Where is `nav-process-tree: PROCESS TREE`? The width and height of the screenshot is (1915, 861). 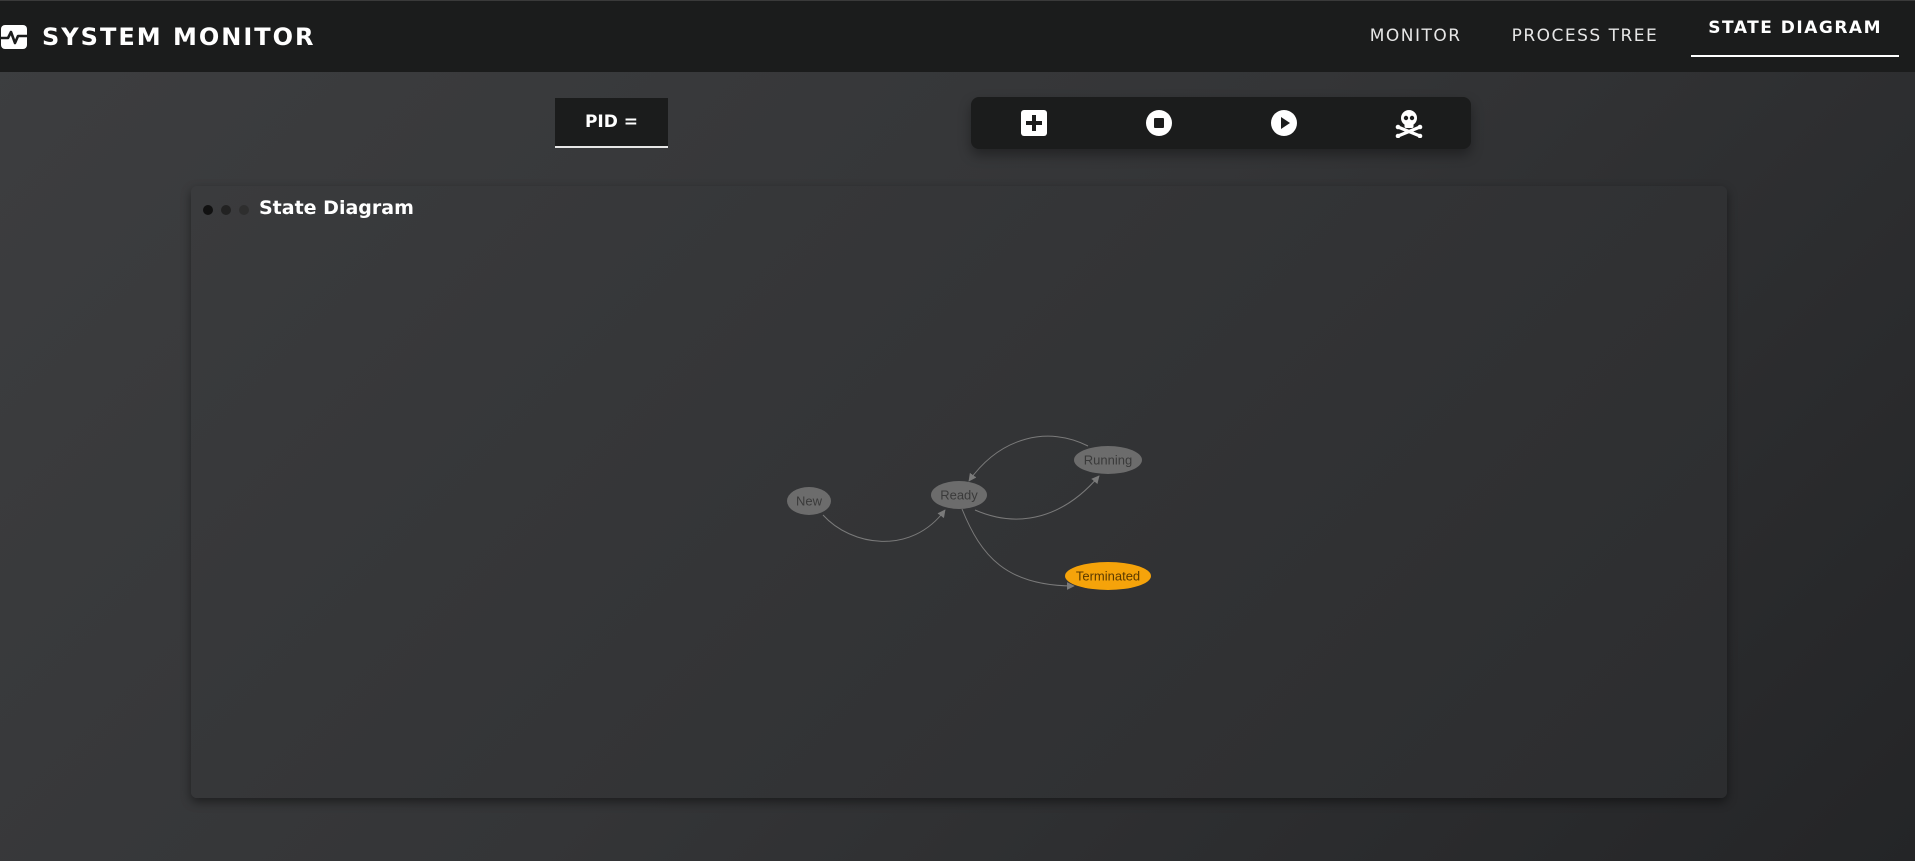
nav-process-tree: PROCESS TREE is located at coordinates (1585, 37).